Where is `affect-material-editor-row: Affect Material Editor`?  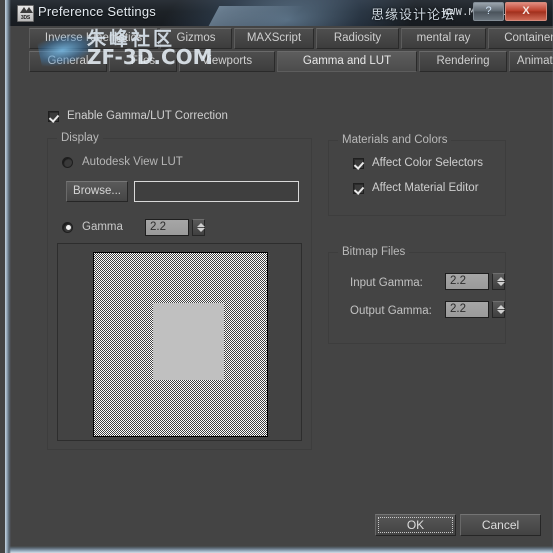
affect-material-editor-row: Affect Material Editor is located at coordinates (416, 188).